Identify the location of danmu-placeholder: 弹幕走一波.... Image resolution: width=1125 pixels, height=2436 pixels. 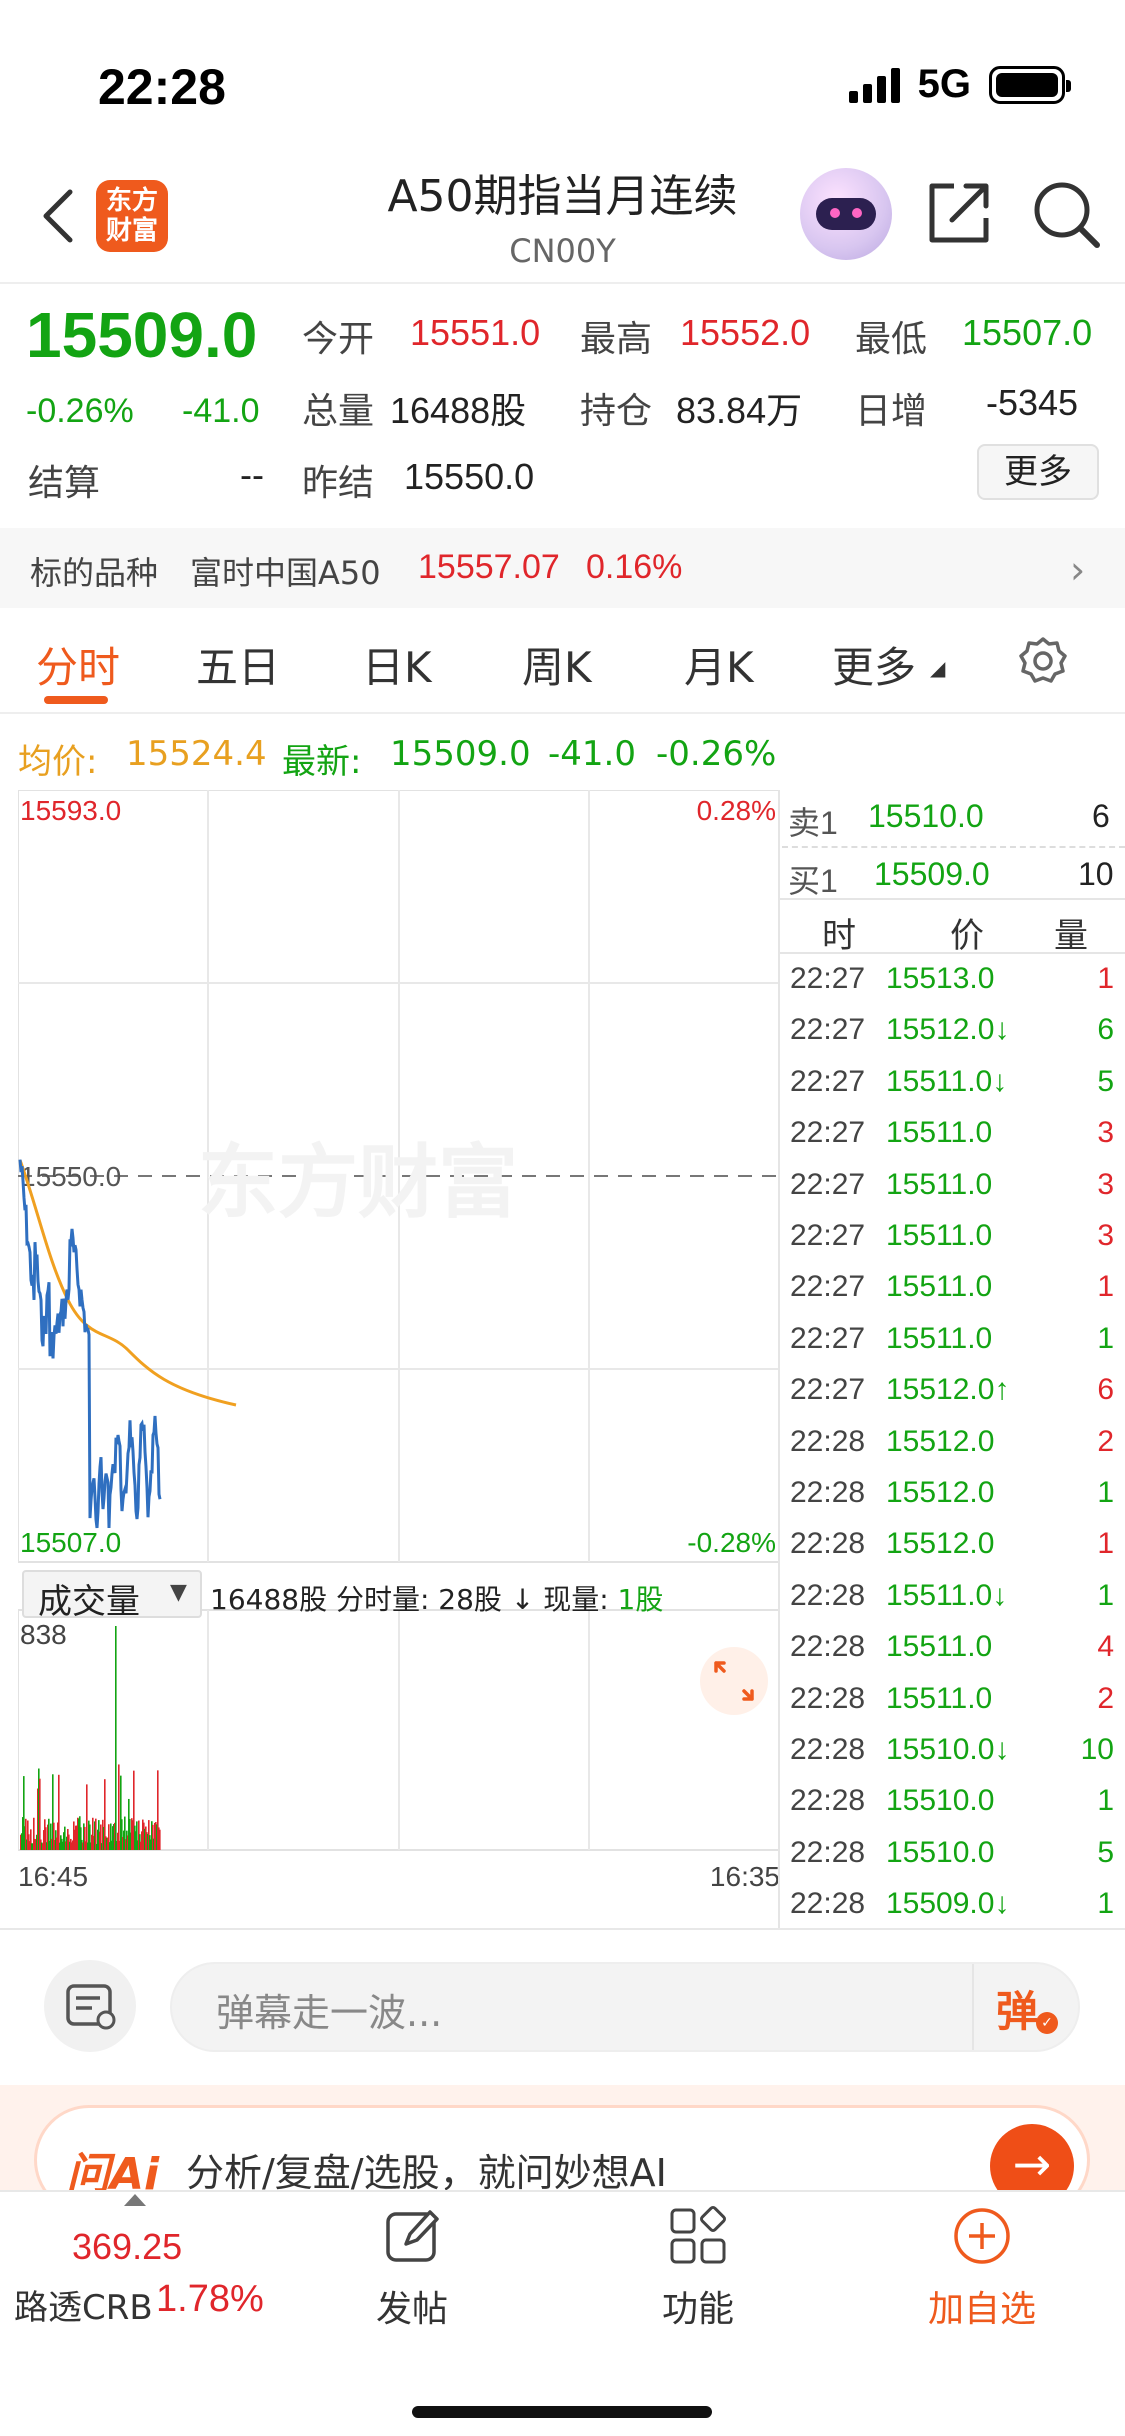
(329, 2013).